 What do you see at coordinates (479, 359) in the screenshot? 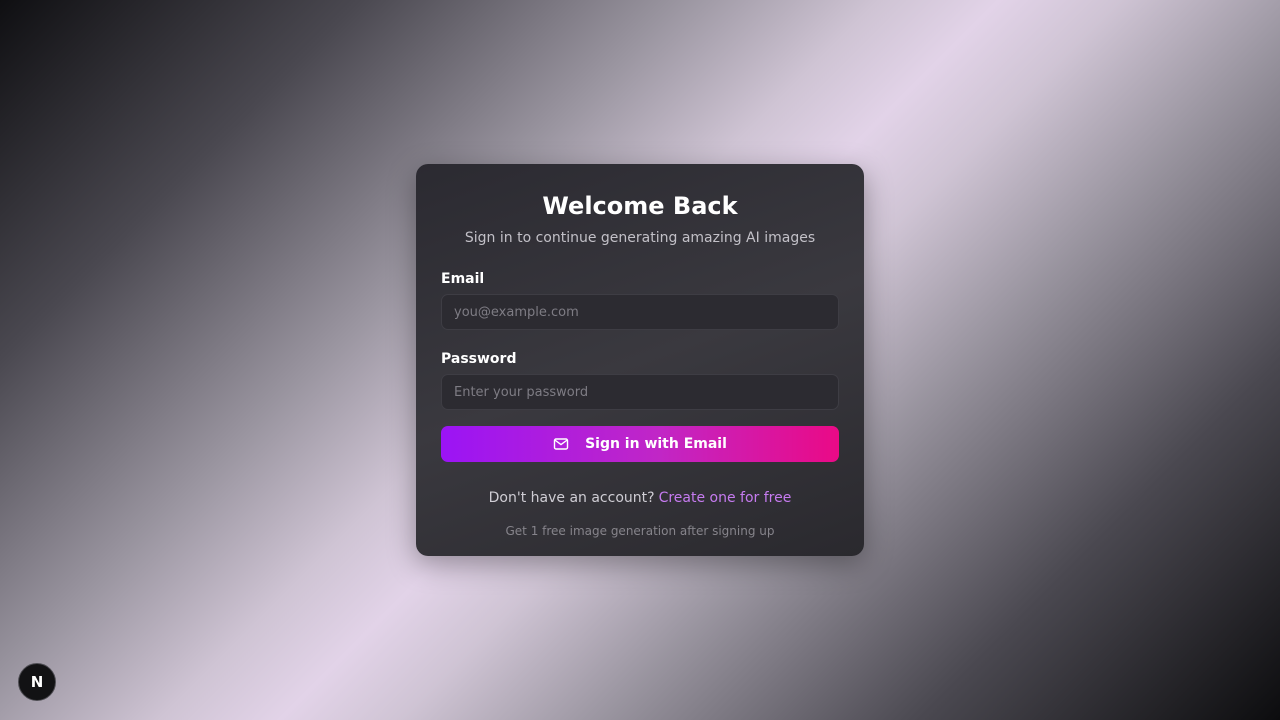
I see `password-label: Password` at bounding box center [479, 359].